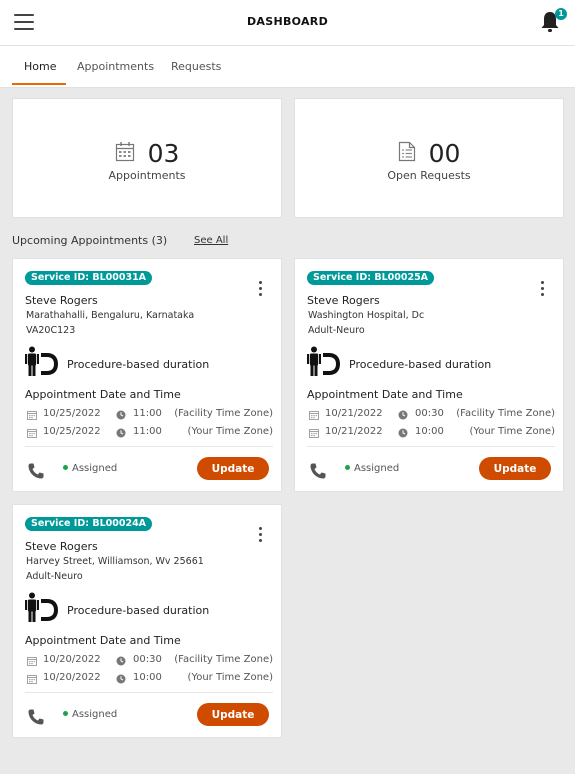  What do you see at coordinates (196, 66) in the screenshot?
I see `tab-requests: Requests` at bounding box center [196, 66].